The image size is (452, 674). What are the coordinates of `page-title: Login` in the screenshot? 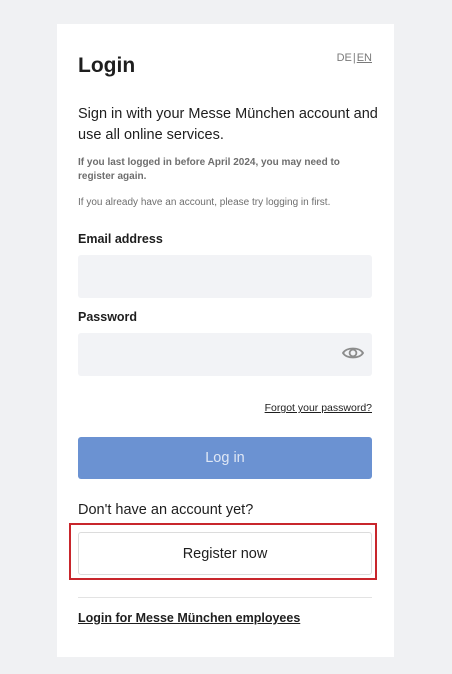 It's located at (107, 65).